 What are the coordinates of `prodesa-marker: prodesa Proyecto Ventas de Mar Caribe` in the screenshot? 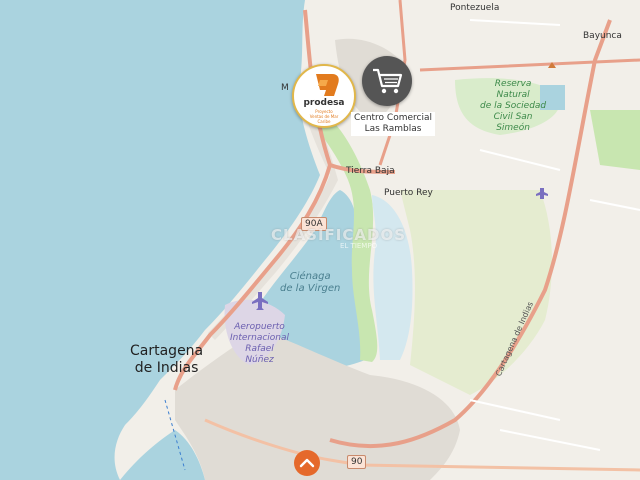 It's located at (324, 96).